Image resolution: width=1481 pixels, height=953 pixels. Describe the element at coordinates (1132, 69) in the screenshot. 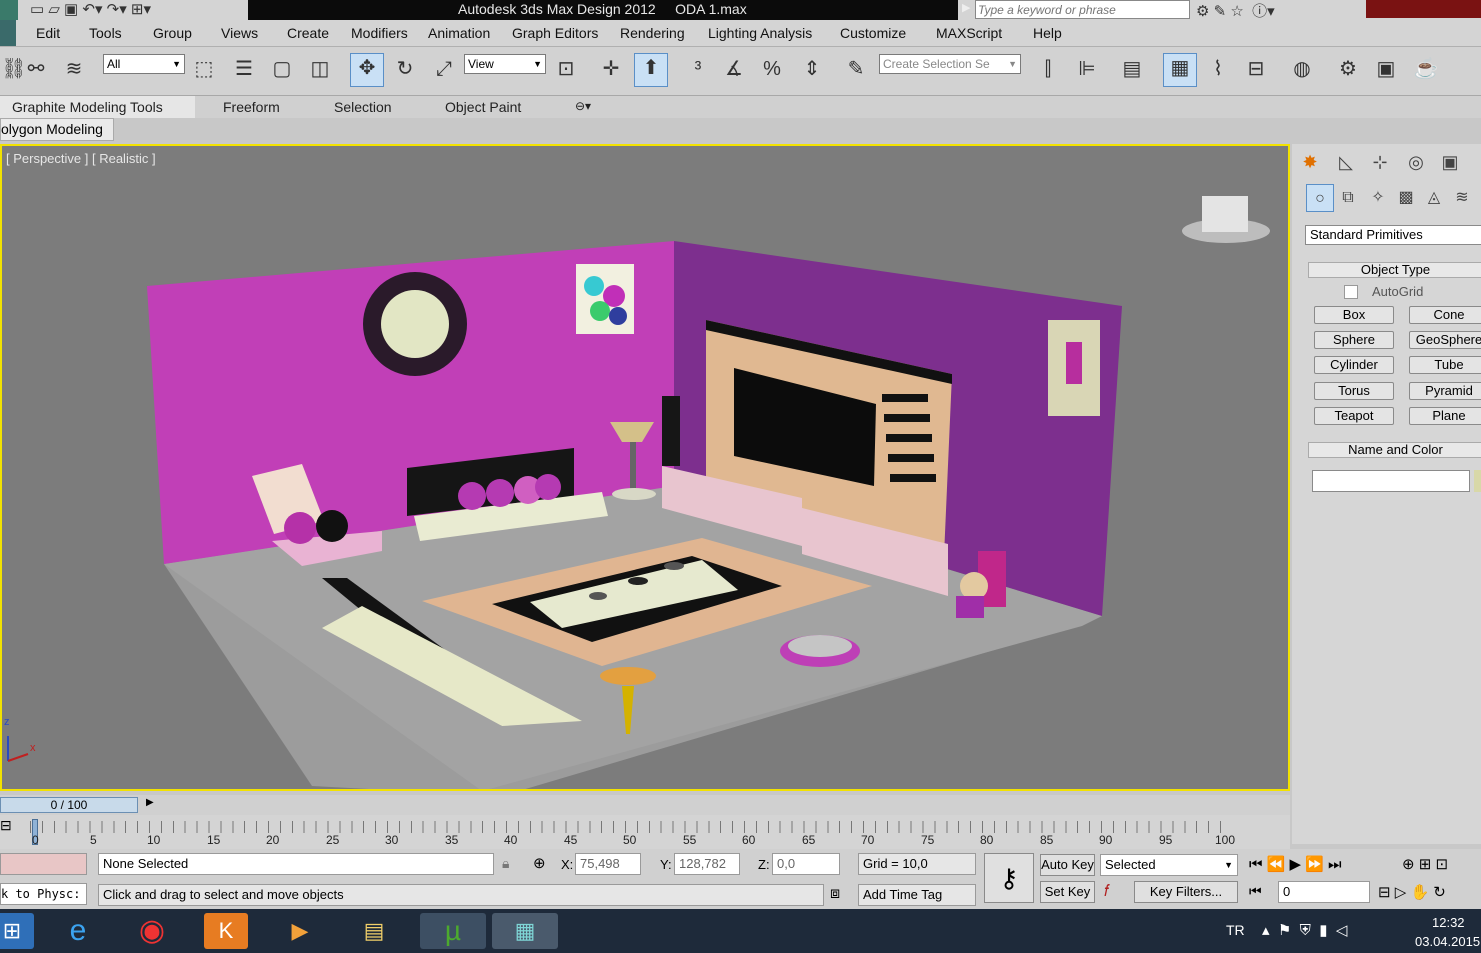

I see `layer-manager-icon: ▤` at that location.